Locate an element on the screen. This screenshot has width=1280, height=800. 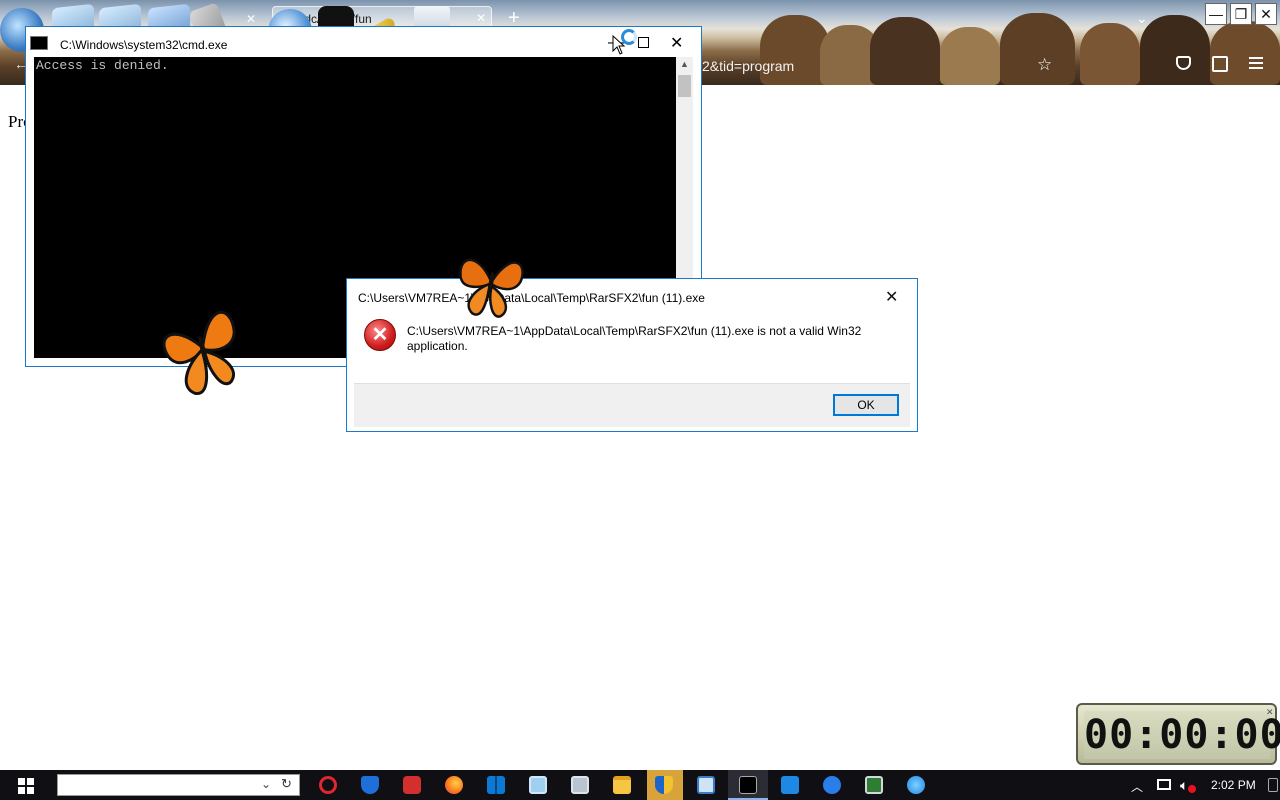
new-tab-button: + is located at coordinates (514, 18).